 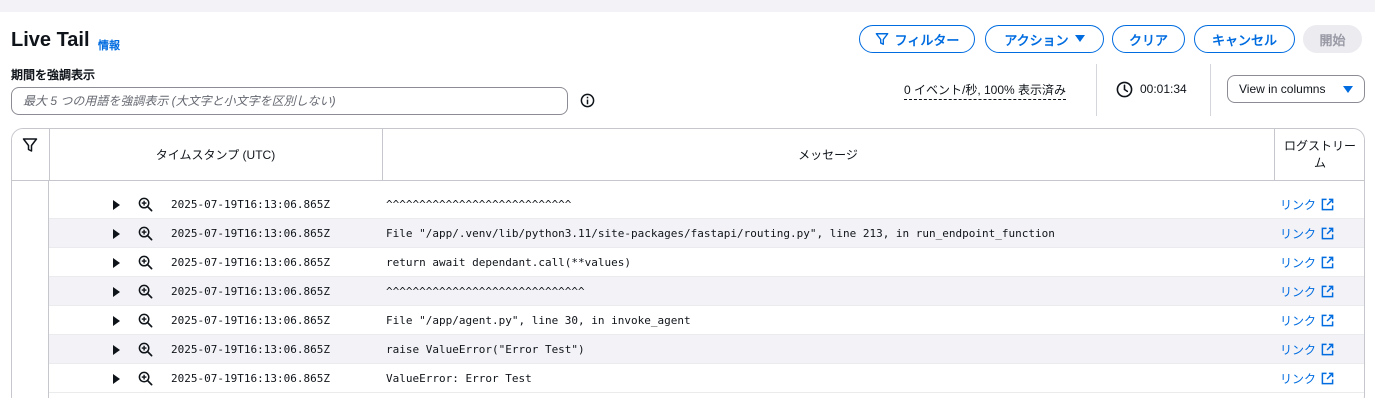 I want to click on highlight-input, so click(x=289, y=101).